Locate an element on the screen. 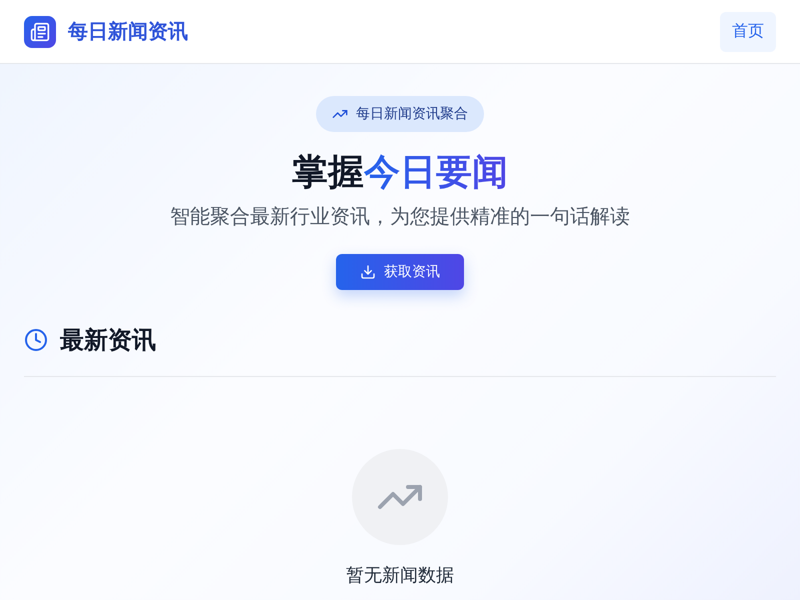 Image resolution: width=800 pixels, height=600 pixels. newspaper-icon is located at coordinates (40, 32).